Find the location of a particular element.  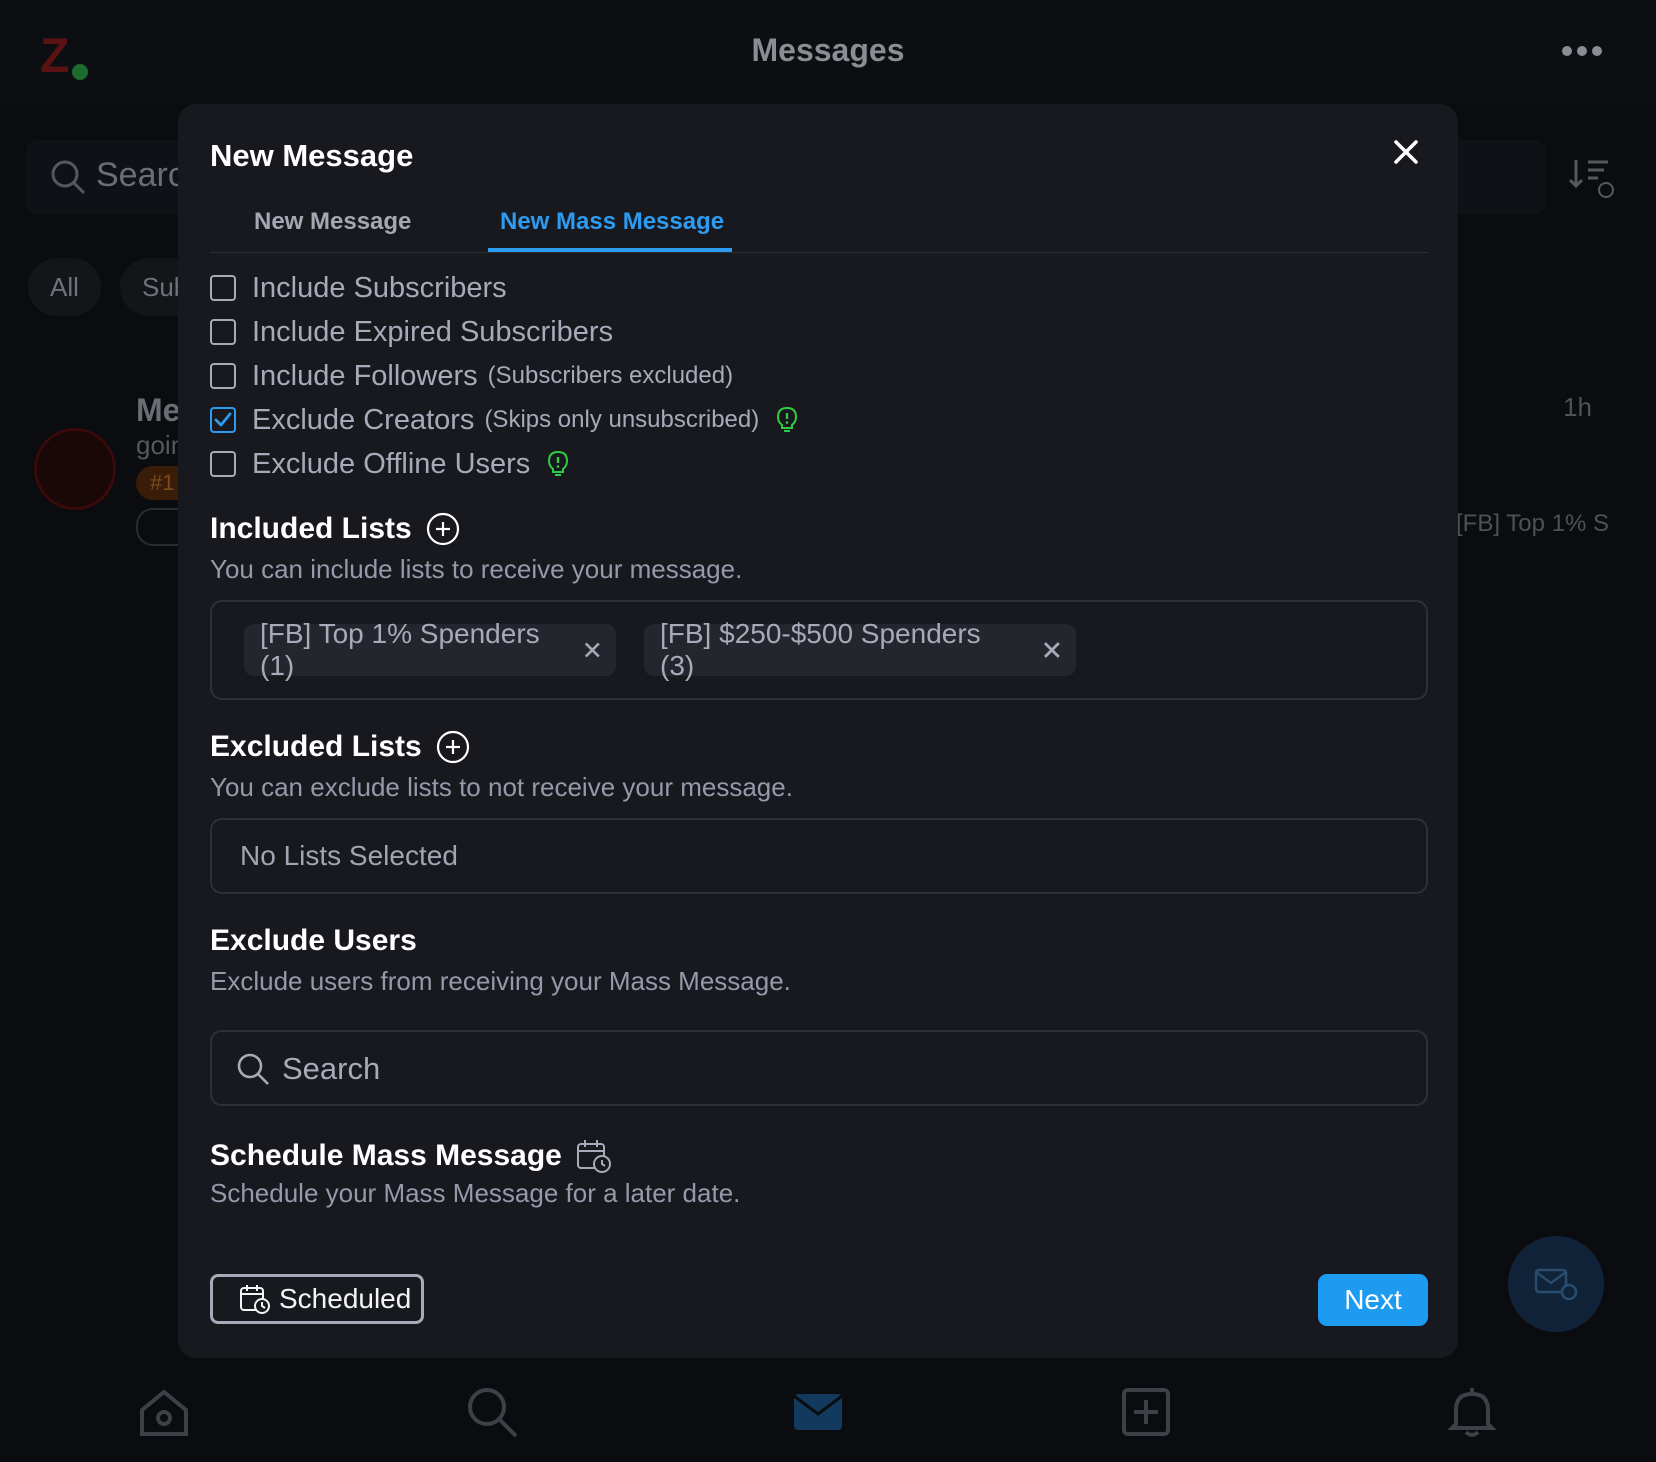

compose-mail-icon is located at coordinates (1556, 1284).